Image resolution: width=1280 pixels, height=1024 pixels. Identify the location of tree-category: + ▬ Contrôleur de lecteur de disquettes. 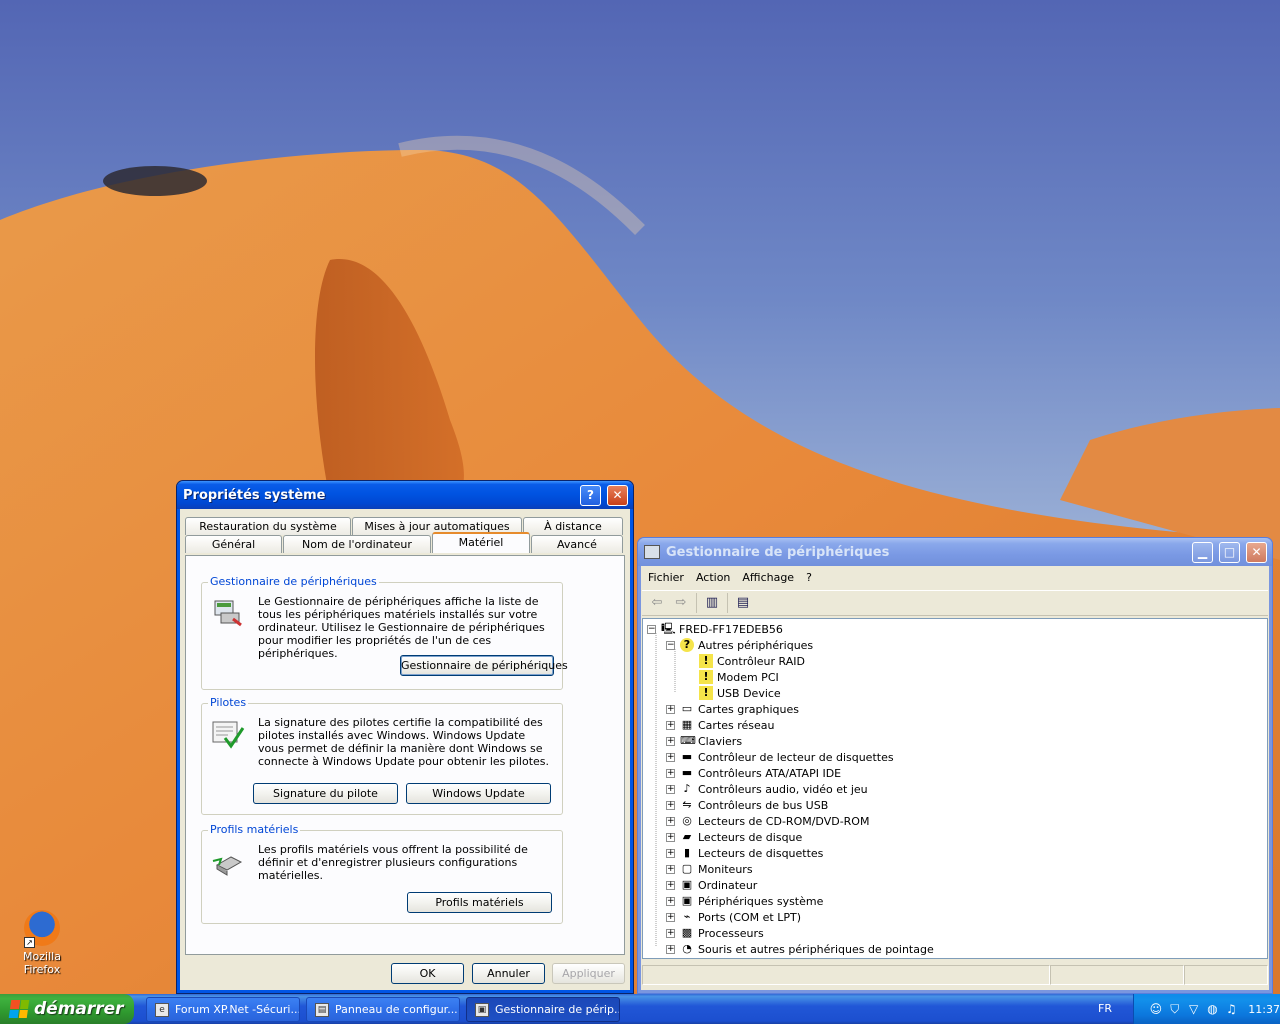
(780, 757).